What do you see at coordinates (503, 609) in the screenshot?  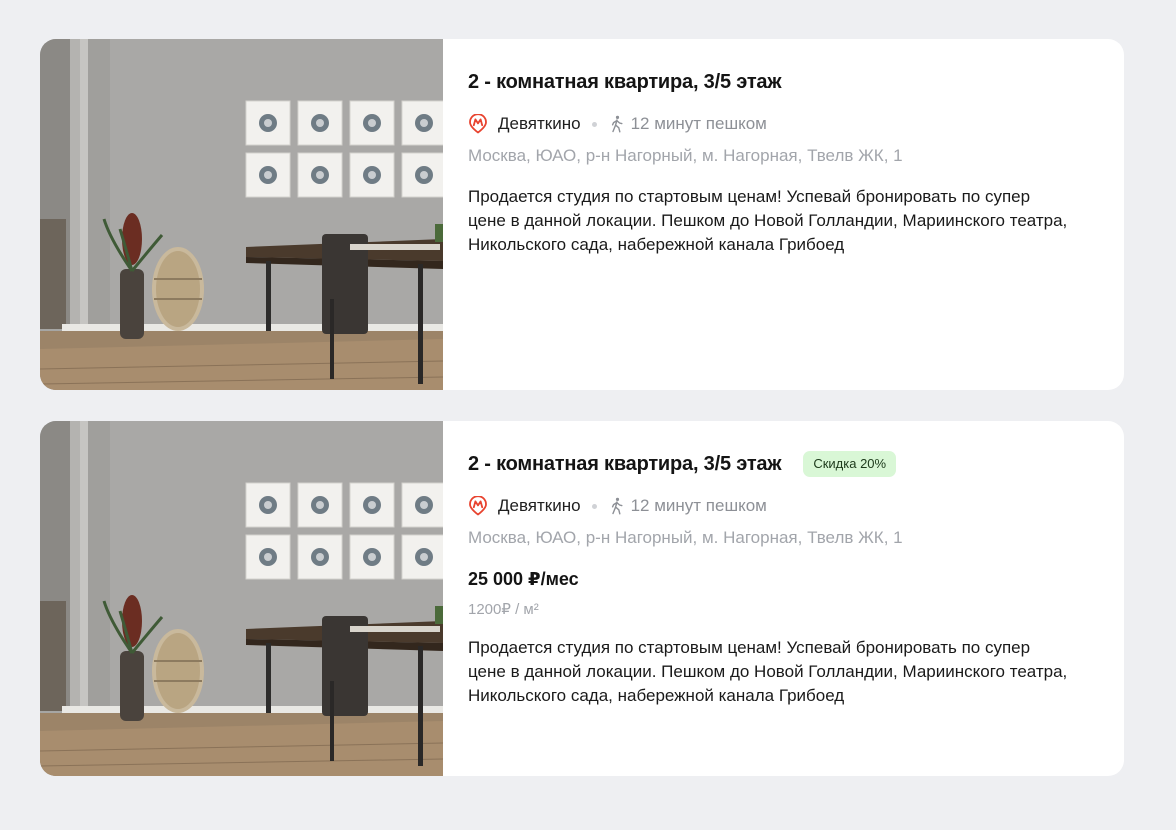 I see `price-per-sqm: 1200₽ / м²` at bounding box center [503, 609].